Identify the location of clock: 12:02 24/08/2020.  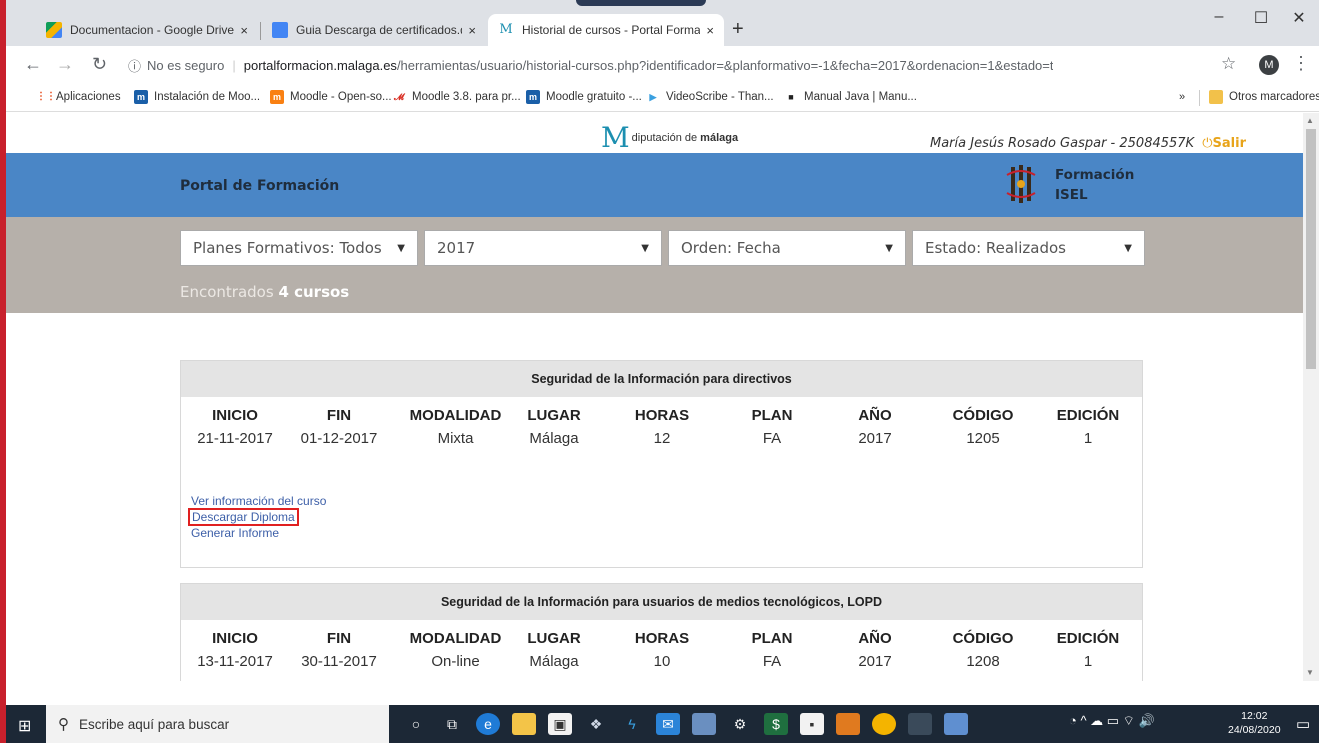
(1254, 723).